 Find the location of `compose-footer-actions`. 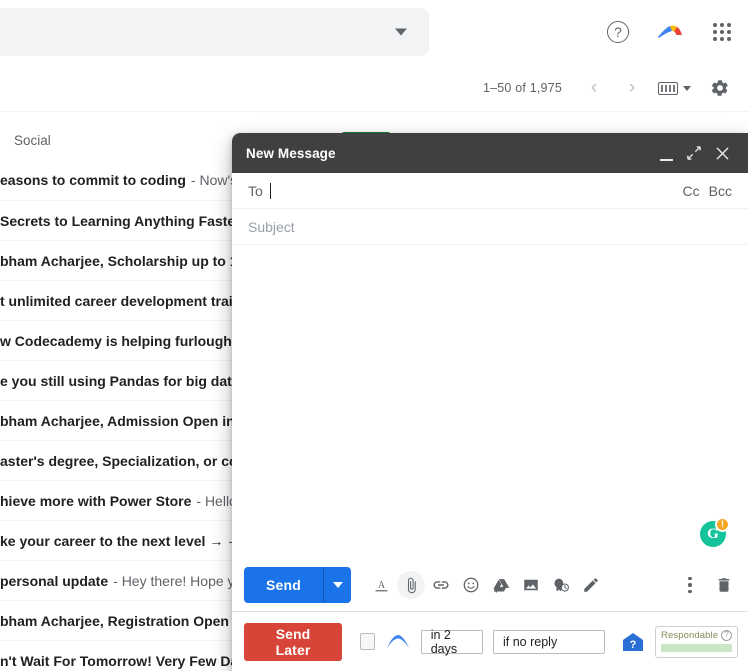

compose-footer-actions is located at coordinates (707, 585).